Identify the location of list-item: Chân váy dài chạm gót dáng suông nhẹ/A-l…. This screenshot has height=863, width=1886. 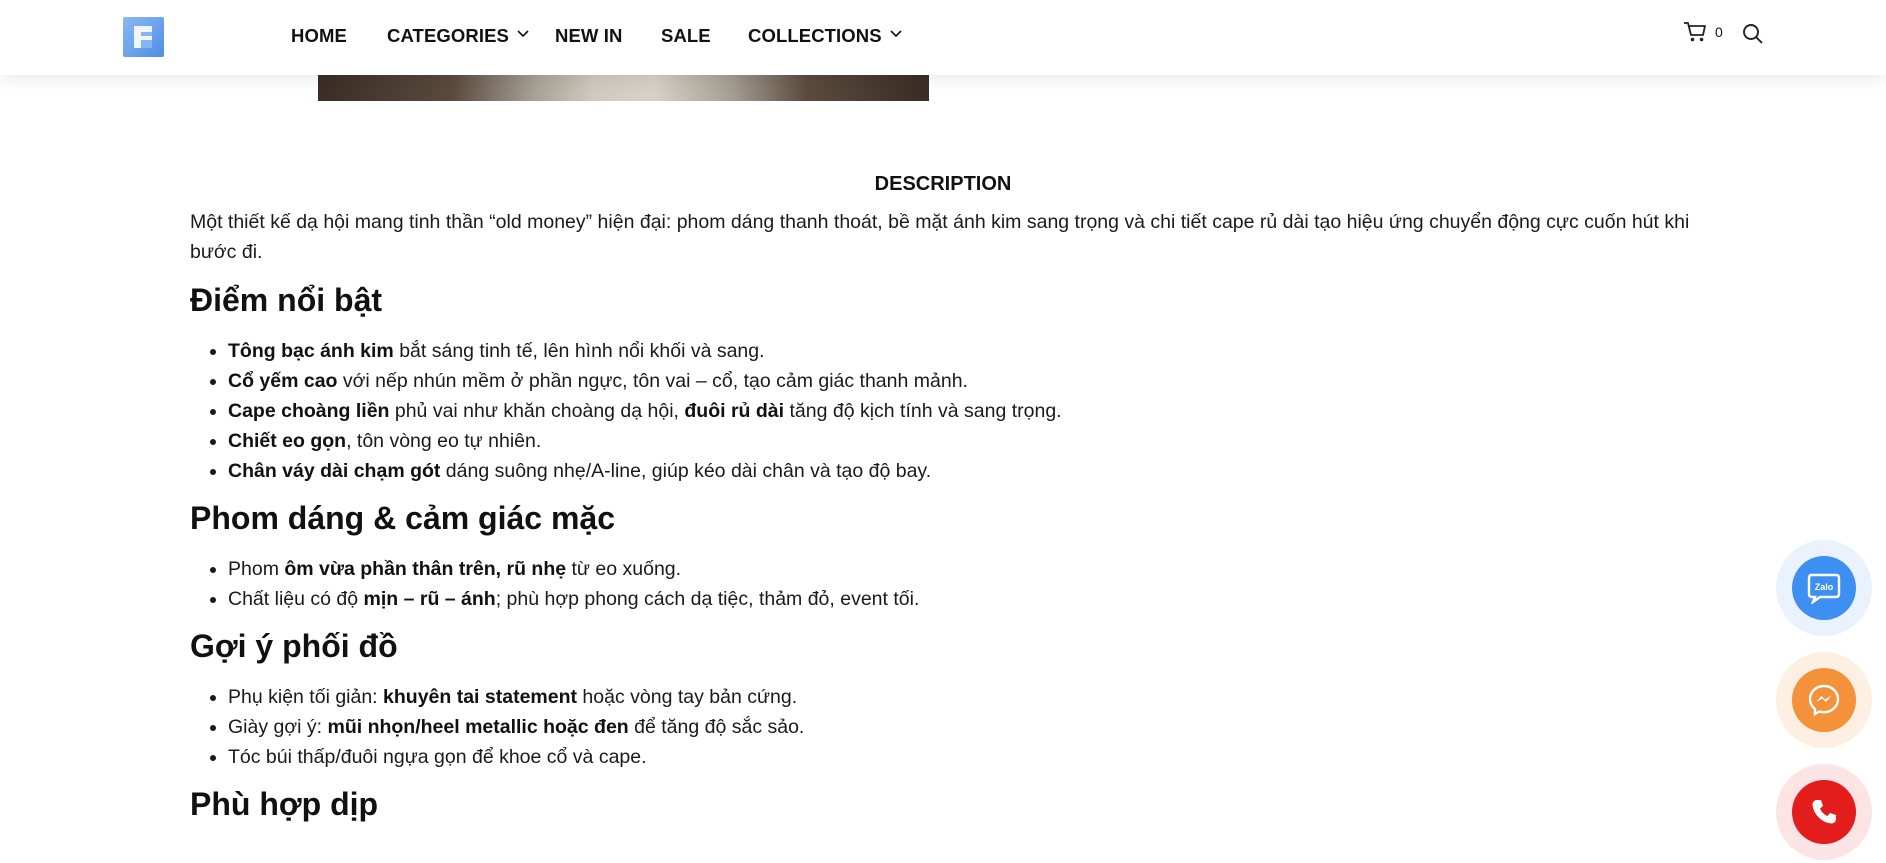
(969, 471).